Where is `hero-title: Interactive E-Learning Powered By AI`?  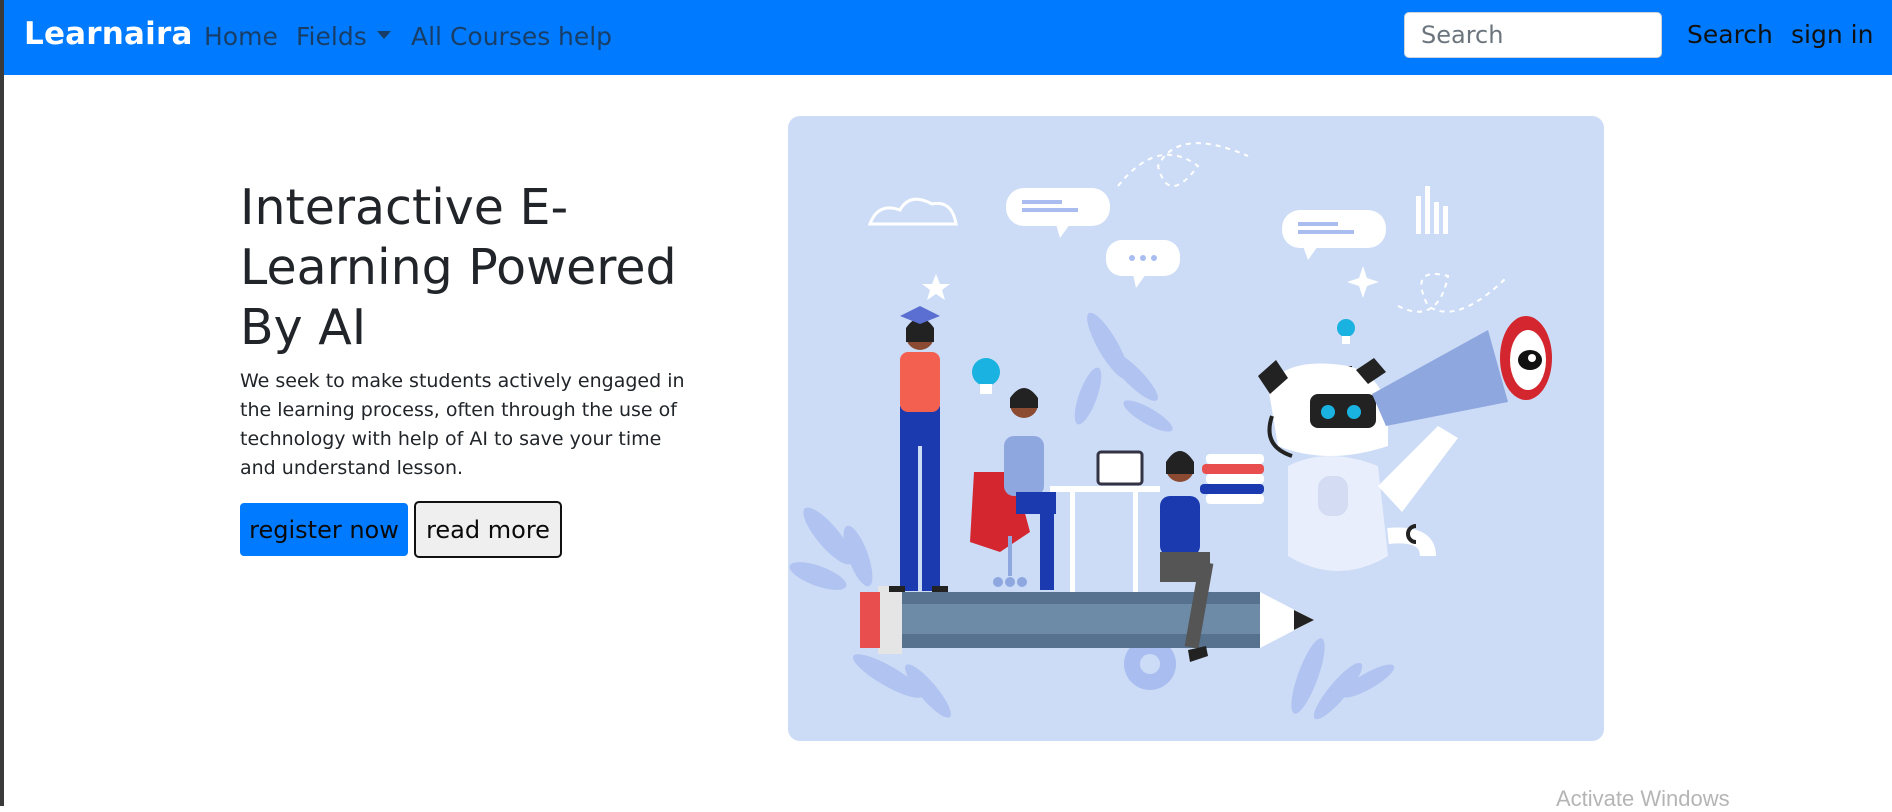 hero-title: Interactive E-Learning Powered By AI is located at coordinates (458, 267).